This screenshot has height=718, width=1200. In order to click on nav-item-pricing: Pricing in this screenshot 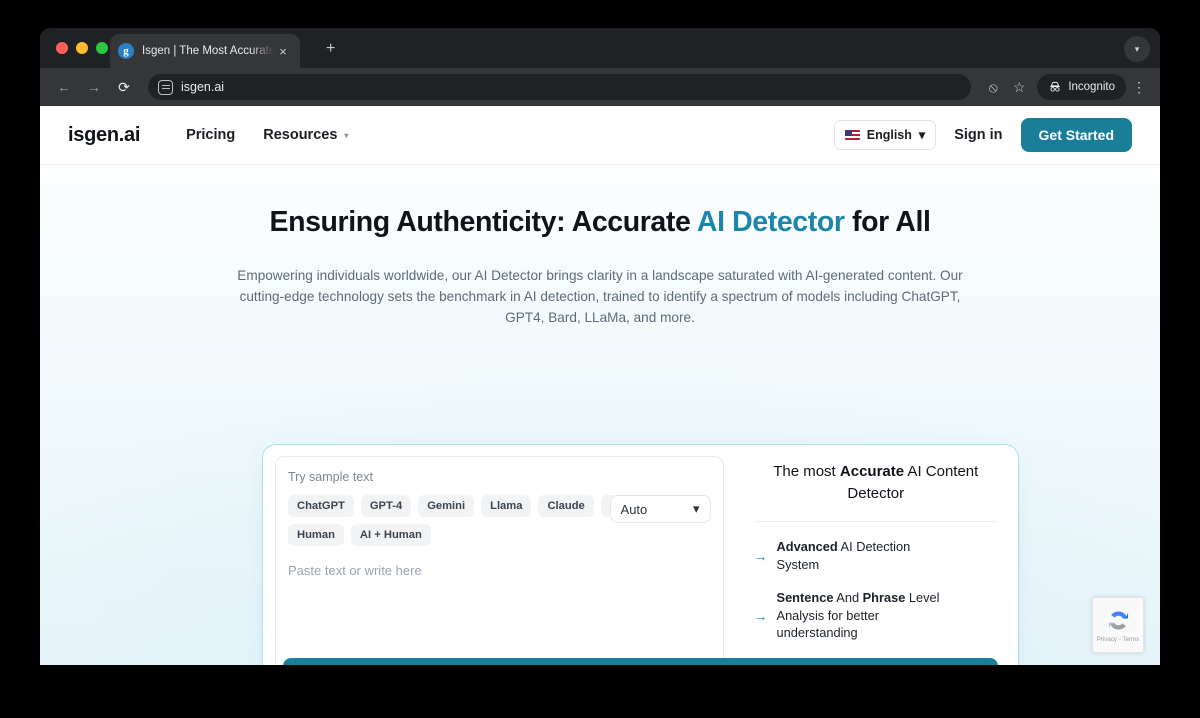, I will do `click(210, 135)`.